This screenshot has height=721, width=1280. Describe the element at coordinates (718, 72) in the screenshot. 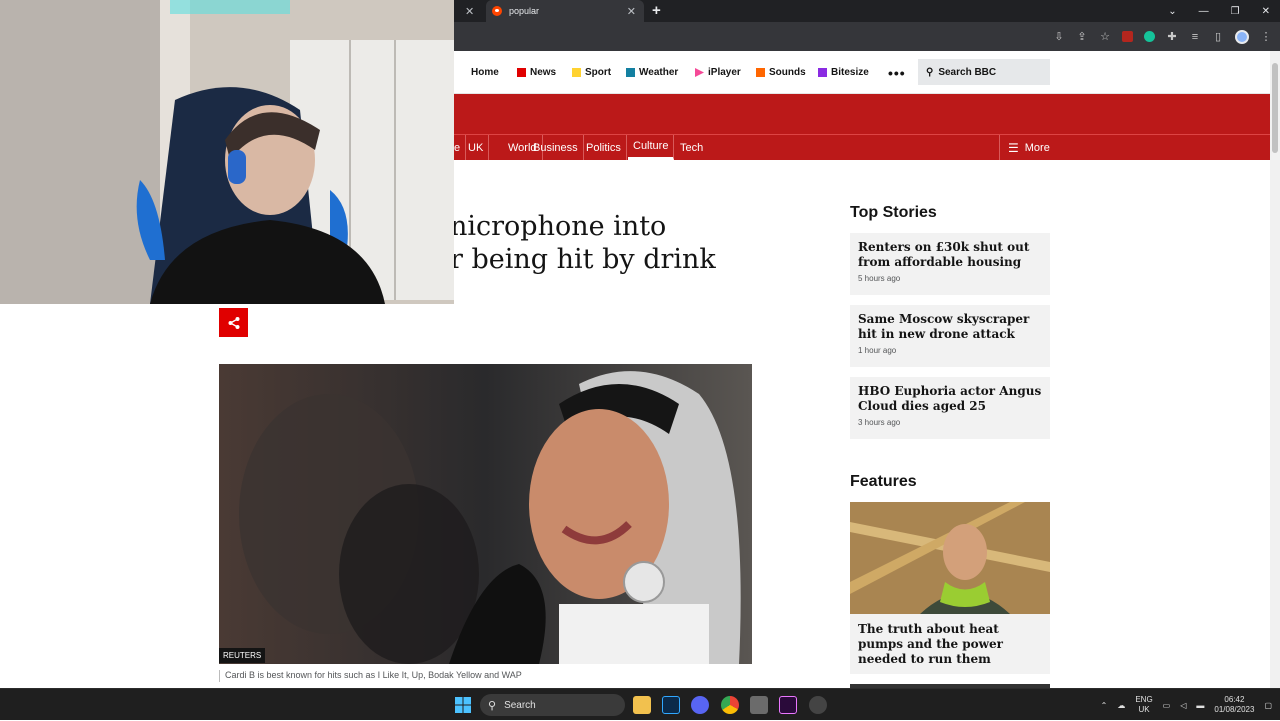

I see `nav-iplayer: iPlayer` at that location.